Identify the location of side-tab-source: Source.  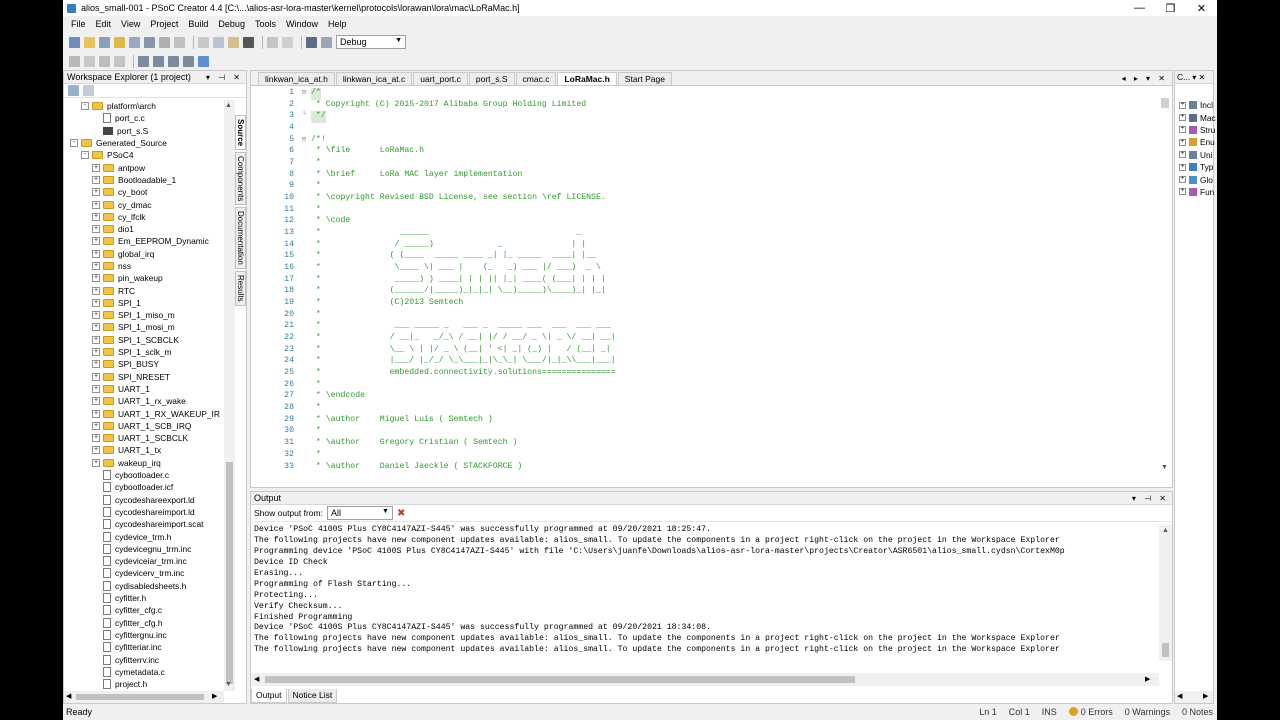
(240, 133).